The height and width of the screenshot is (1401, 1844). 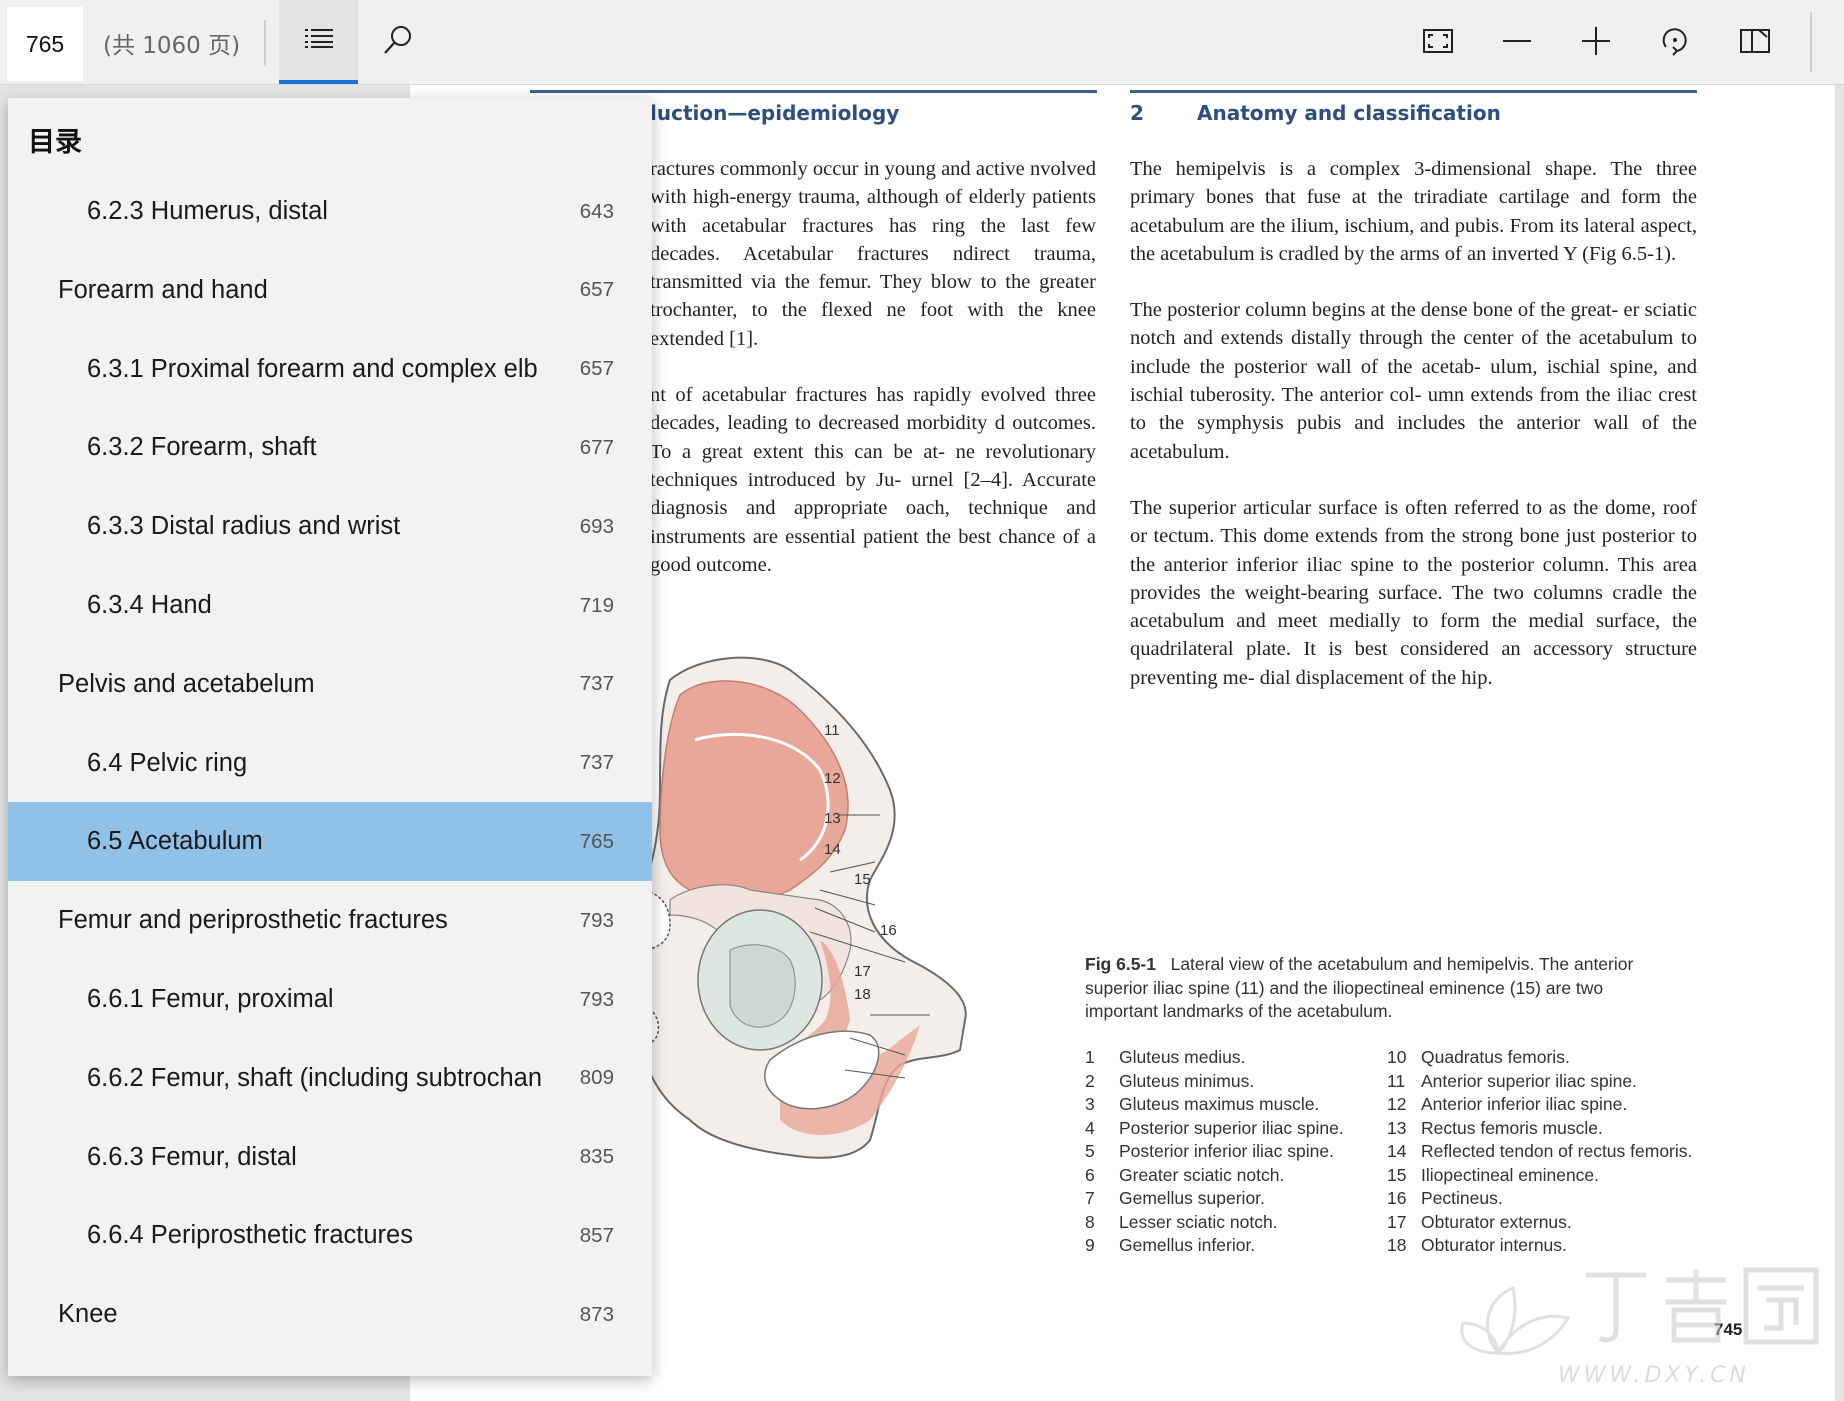 What do you see at coordinates (1397, 1198) in the screenshot?
I see `legend-number: 16` at bounding box center [1397, 1198].